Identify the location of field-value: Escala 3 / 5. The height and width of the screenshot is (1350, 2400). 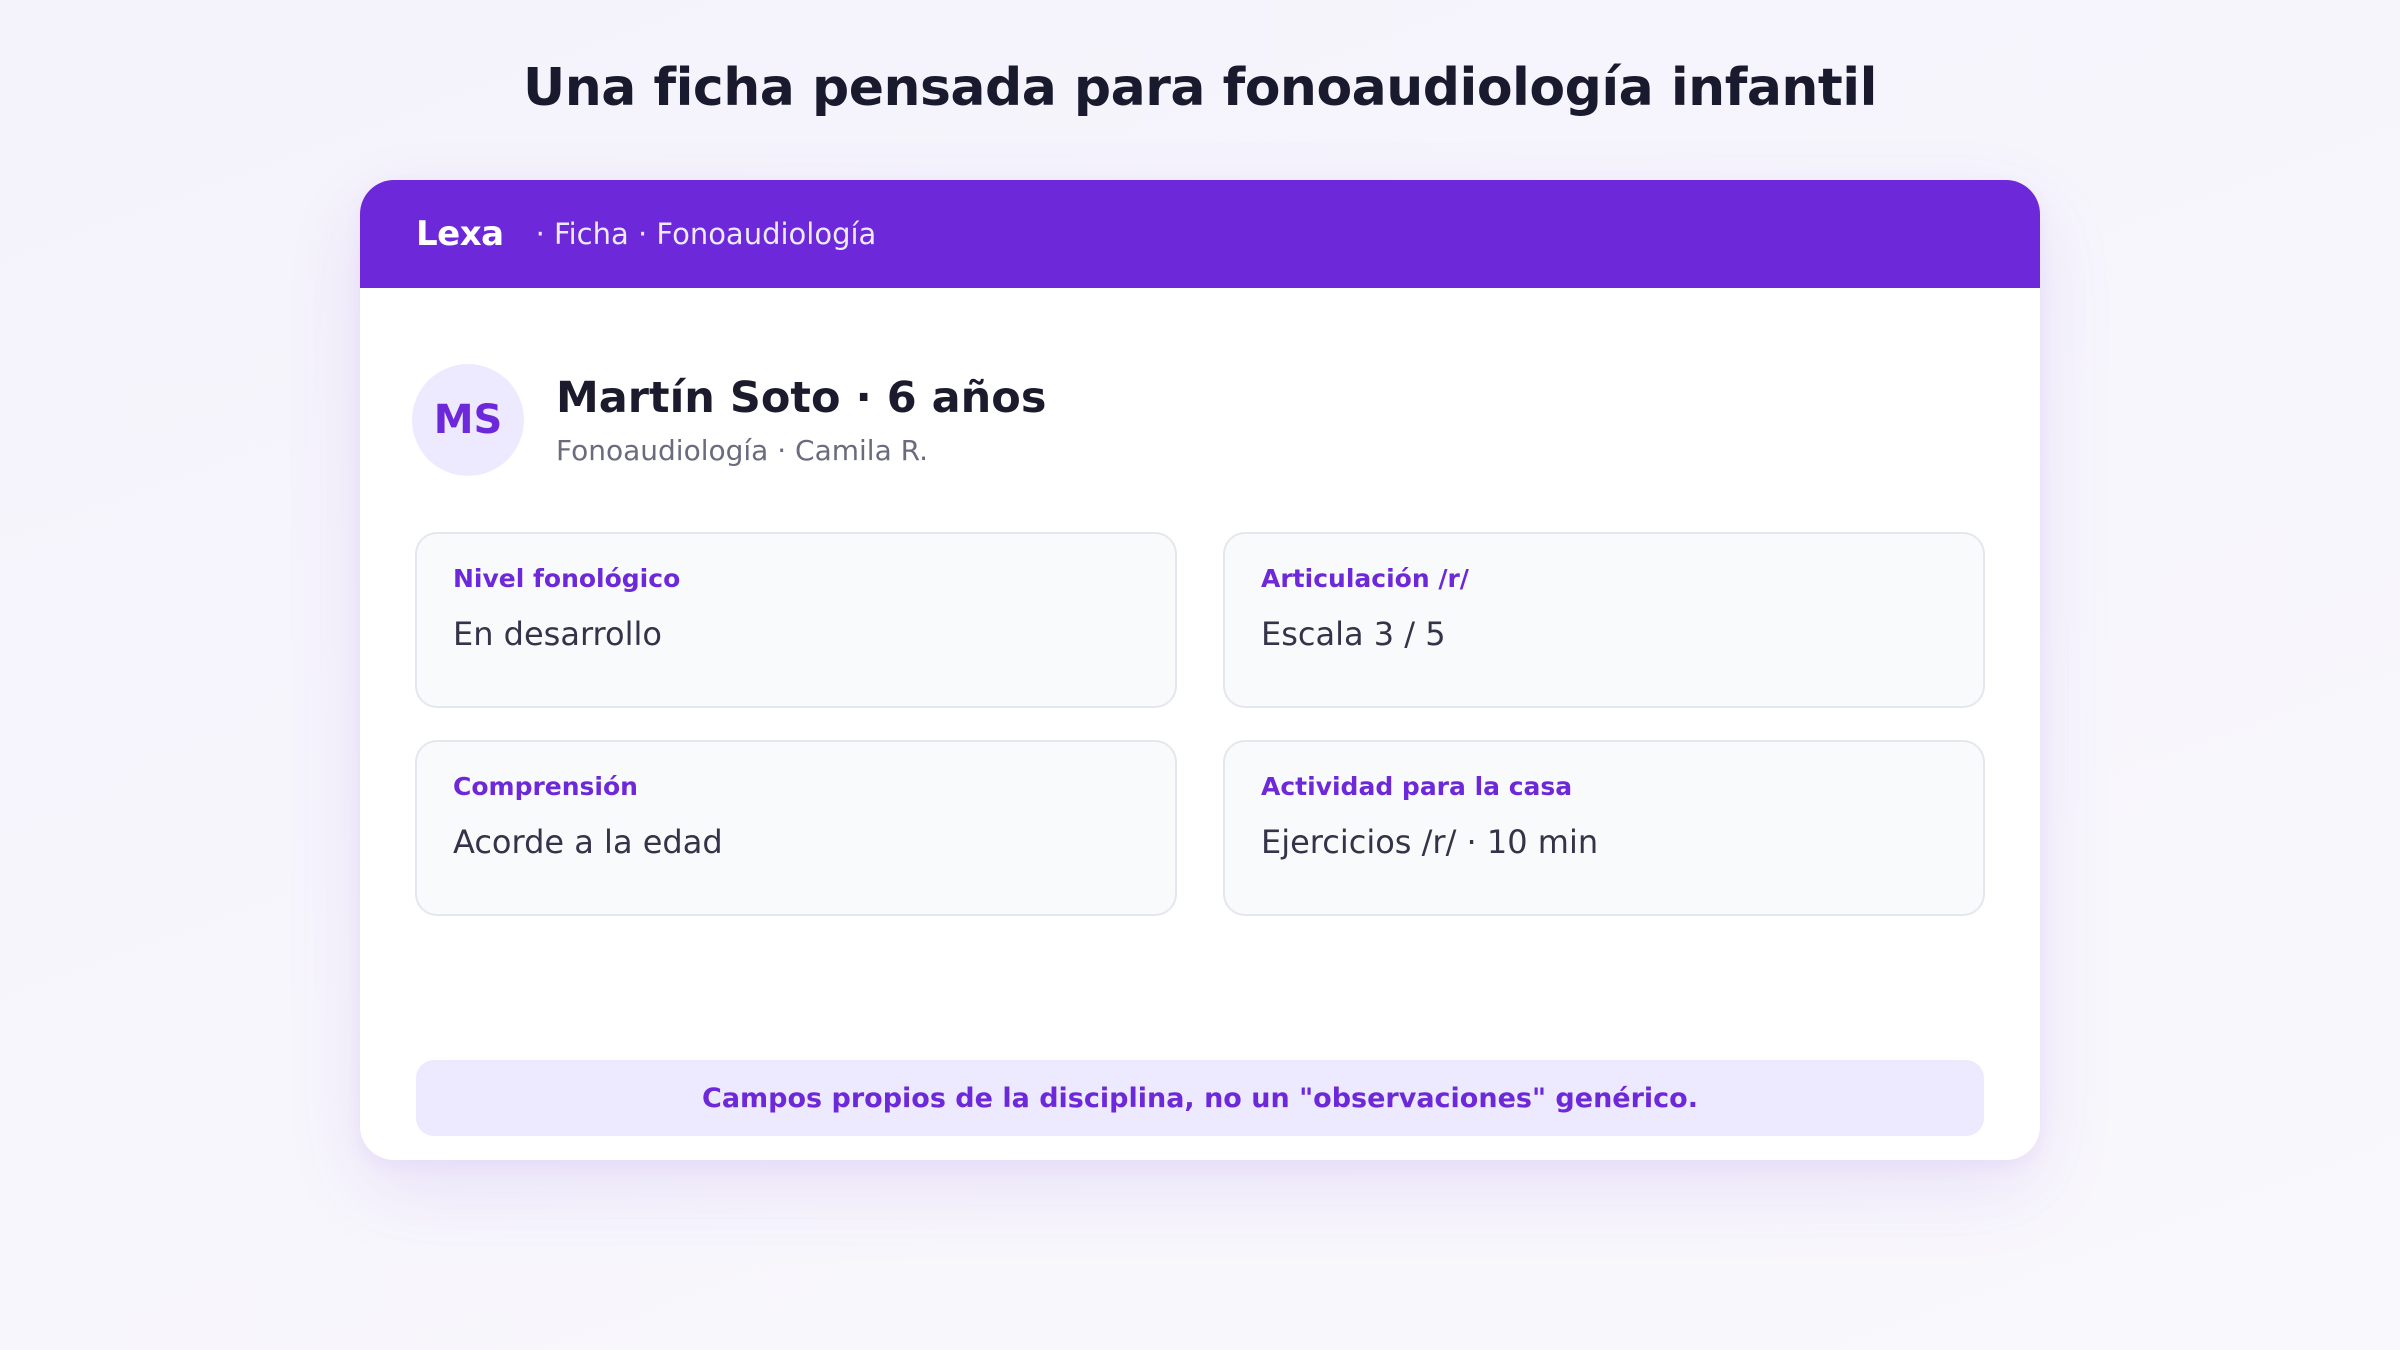
(1353, 634).